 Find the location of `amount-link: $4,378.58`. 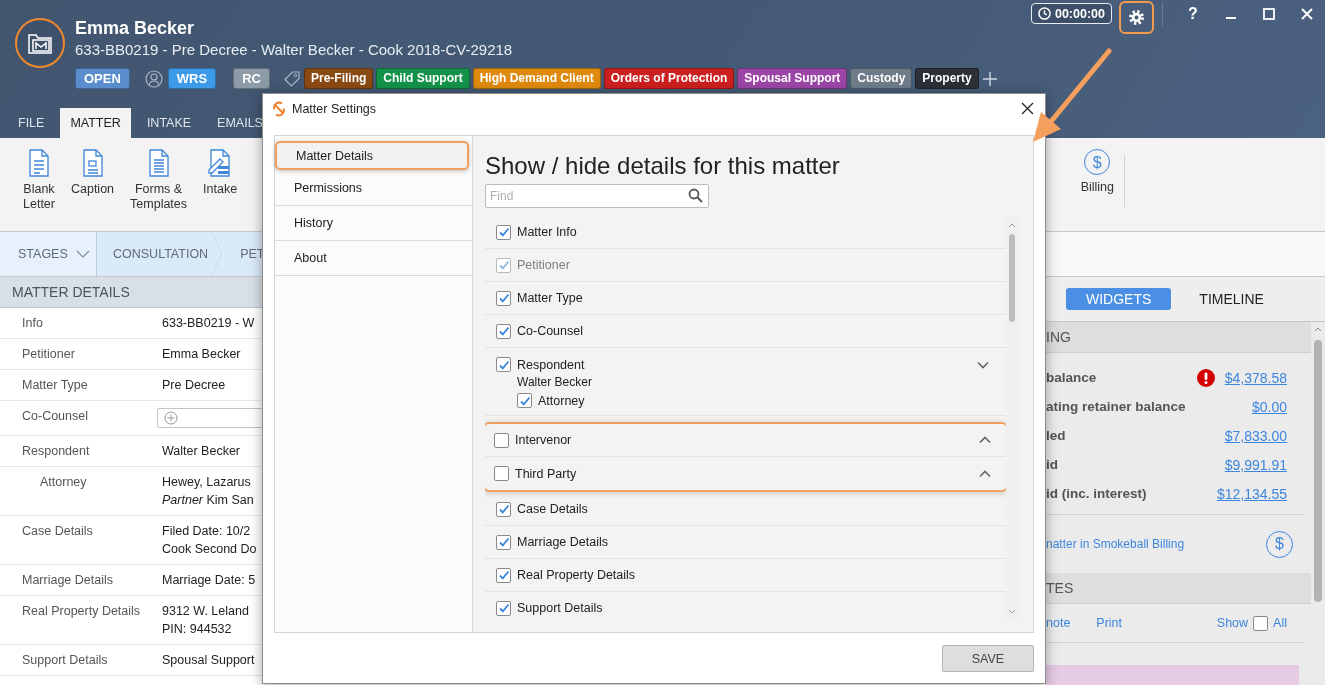

amount-link: $4,378.58 is located at coordinates (1255, 377).